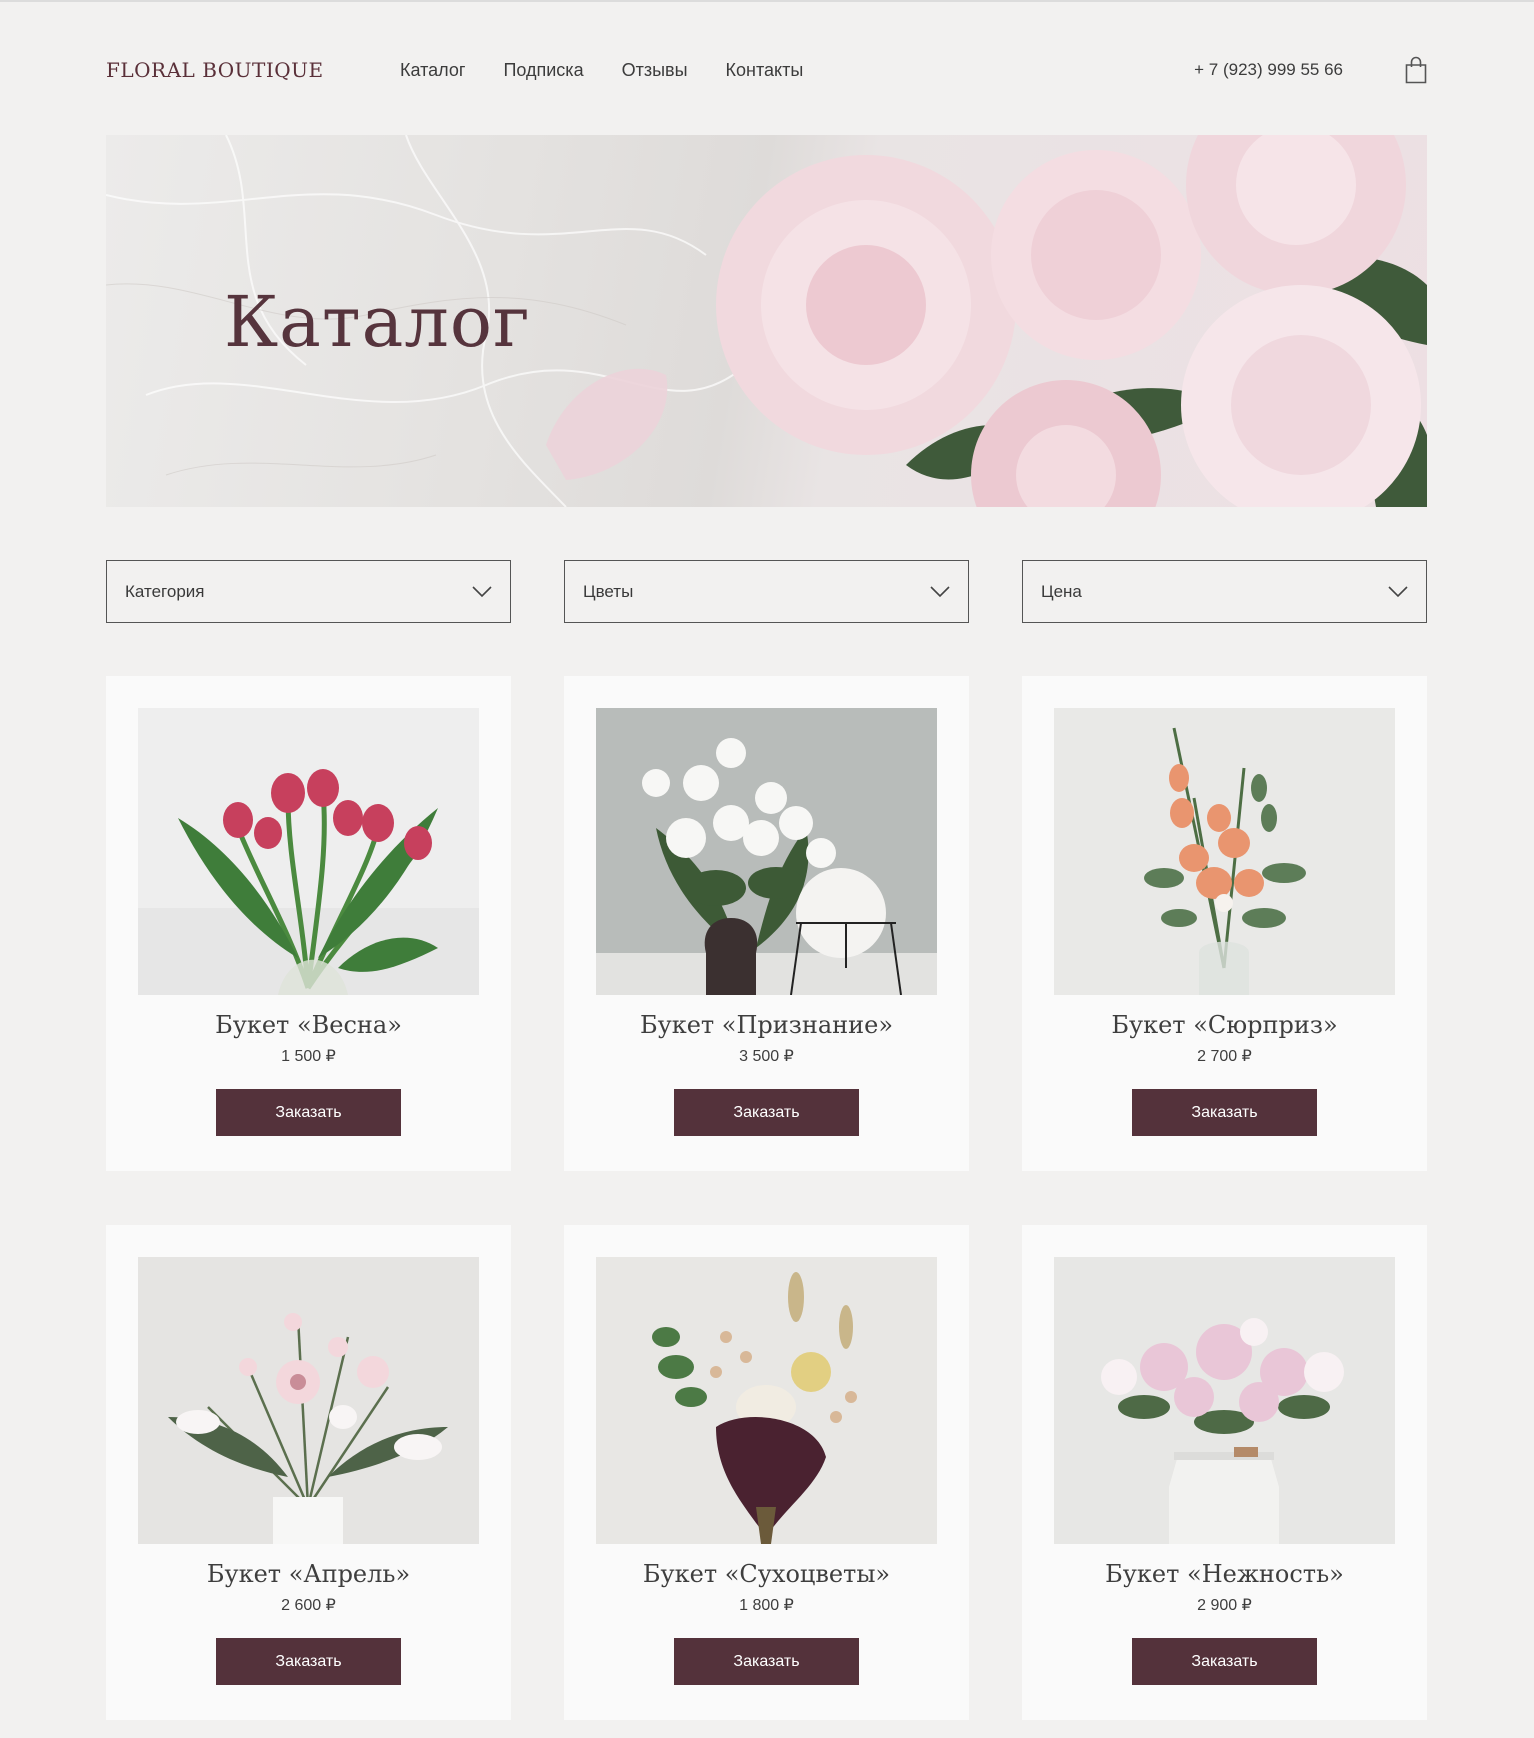 This screenshot has width=1534, height=1738. I want to click on product-card: Букет «Признание» 3 500 ₽ Заказать, so click(766, 923).